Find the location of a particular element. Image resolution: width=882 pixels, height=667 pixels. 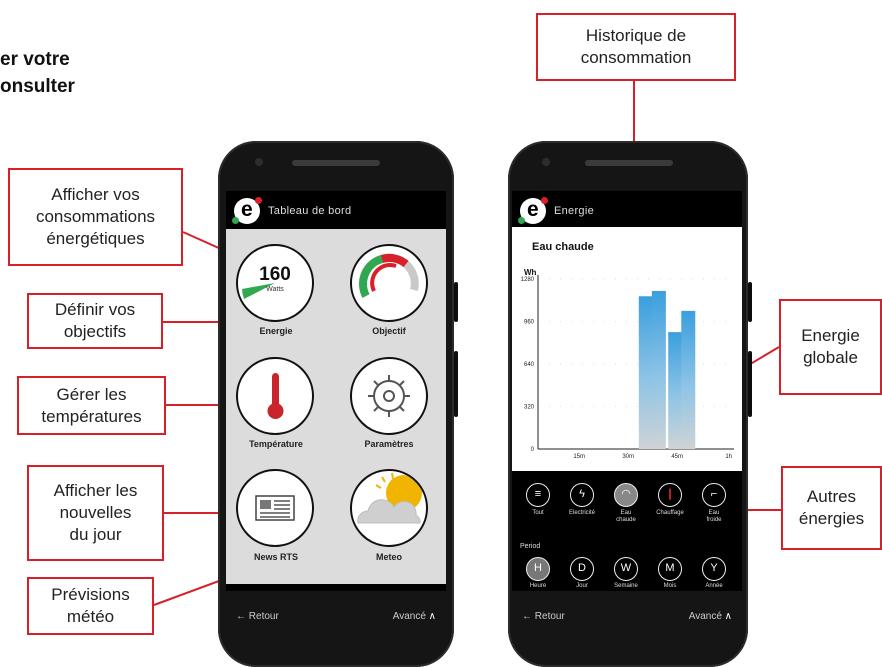

callout-historique: Historique de consommation is located at coordinates (636, 47).